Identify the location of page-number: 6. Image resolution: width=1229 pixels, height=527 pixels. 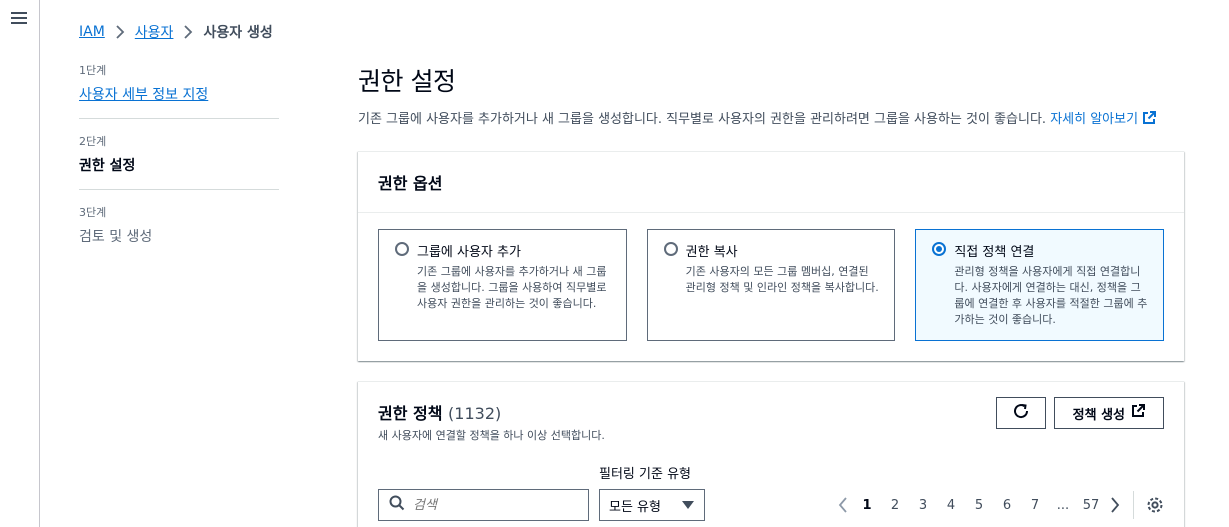
(1007, 505).